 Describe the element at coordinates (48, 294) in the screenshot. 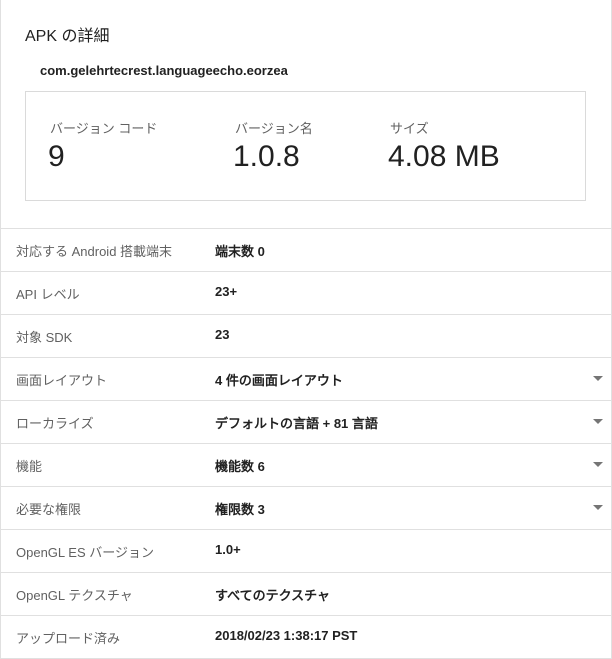

I see `row-label: API レベル` at that location.